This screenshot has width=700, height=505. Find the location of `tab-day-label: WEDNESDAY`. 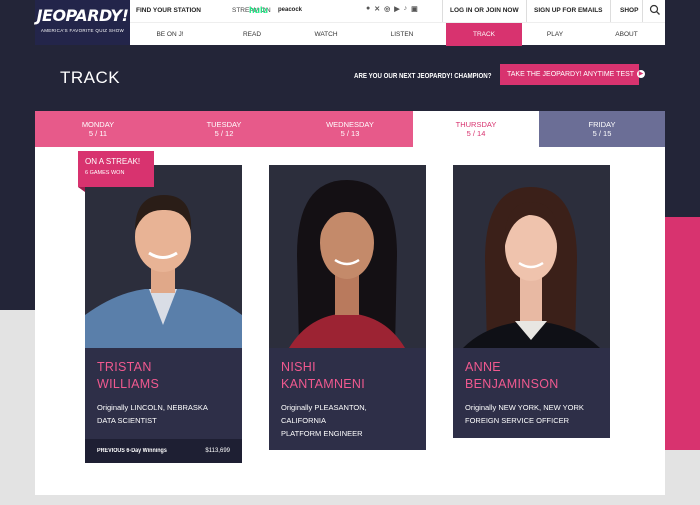

tab-day-label: WEDNESDAY is located at coordinates (350, 124).